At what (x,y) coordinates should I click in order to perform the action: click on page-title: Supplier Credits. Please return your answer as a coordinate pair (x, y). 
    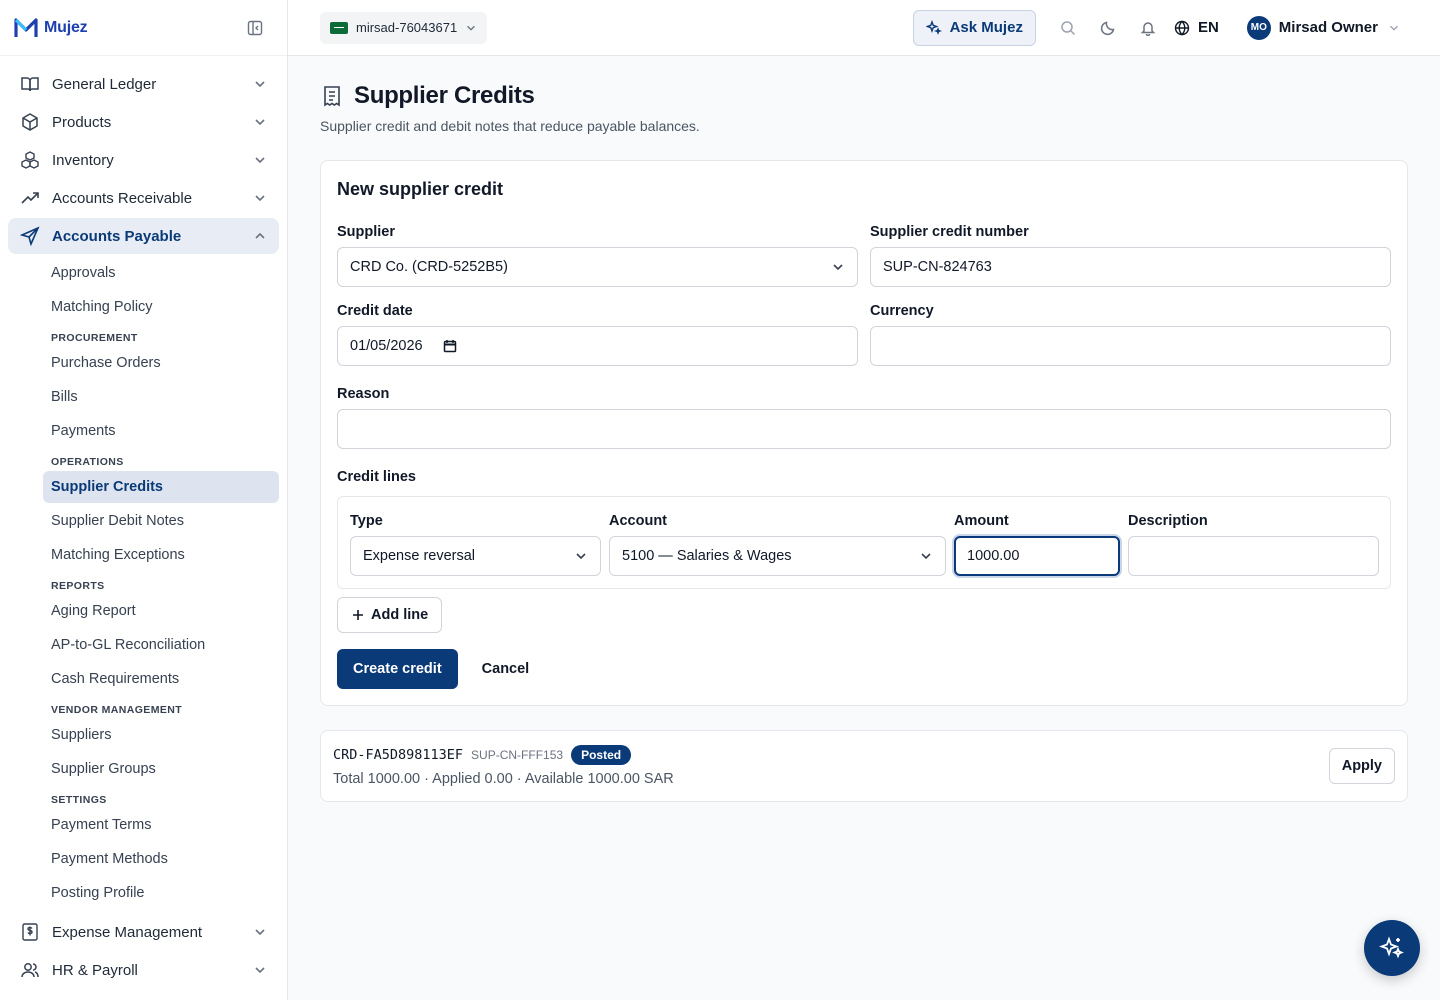
    Looking at the image, I should click on (444, 95).